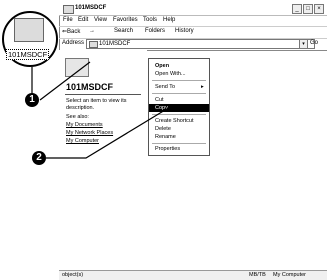 The width and height of the screenshot is (327, 280). I want to click on zoom-folder-label: 101MSDCF, so click(28, 54).